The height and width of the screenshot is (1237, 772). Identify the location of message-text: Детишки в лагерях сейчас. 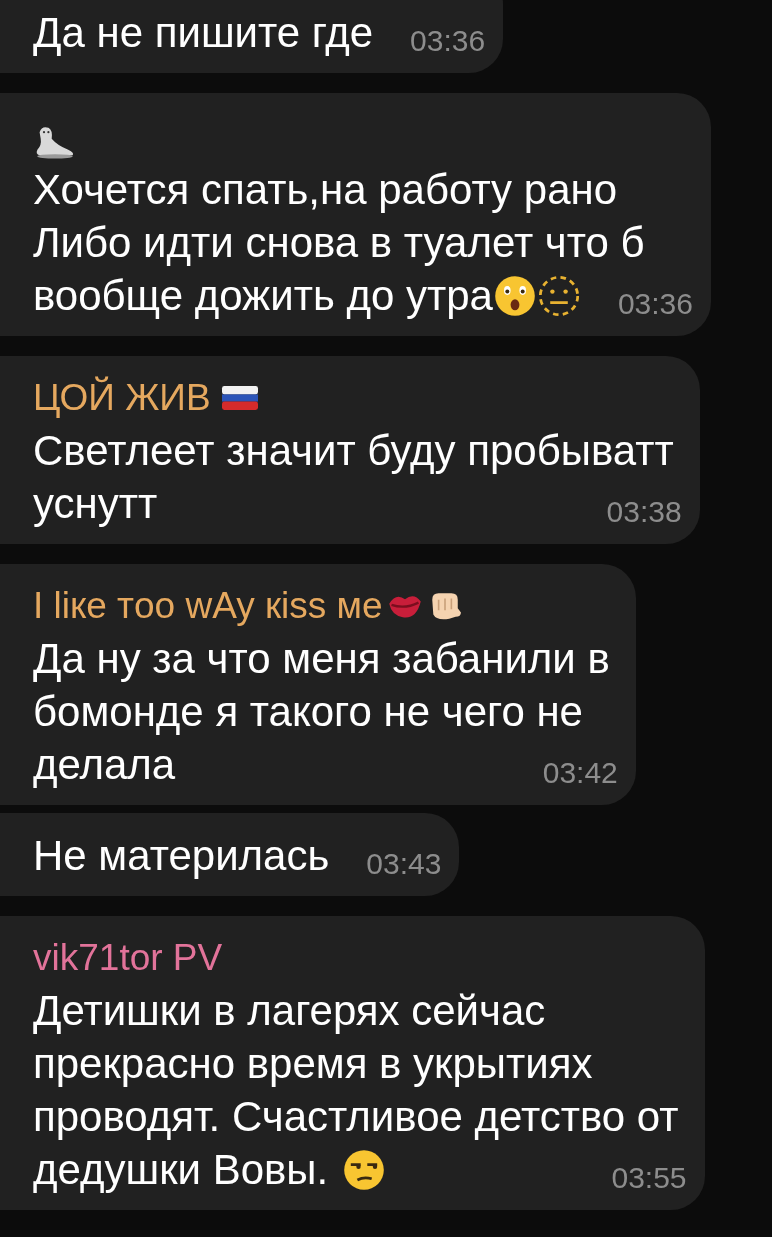
(289, 1011).